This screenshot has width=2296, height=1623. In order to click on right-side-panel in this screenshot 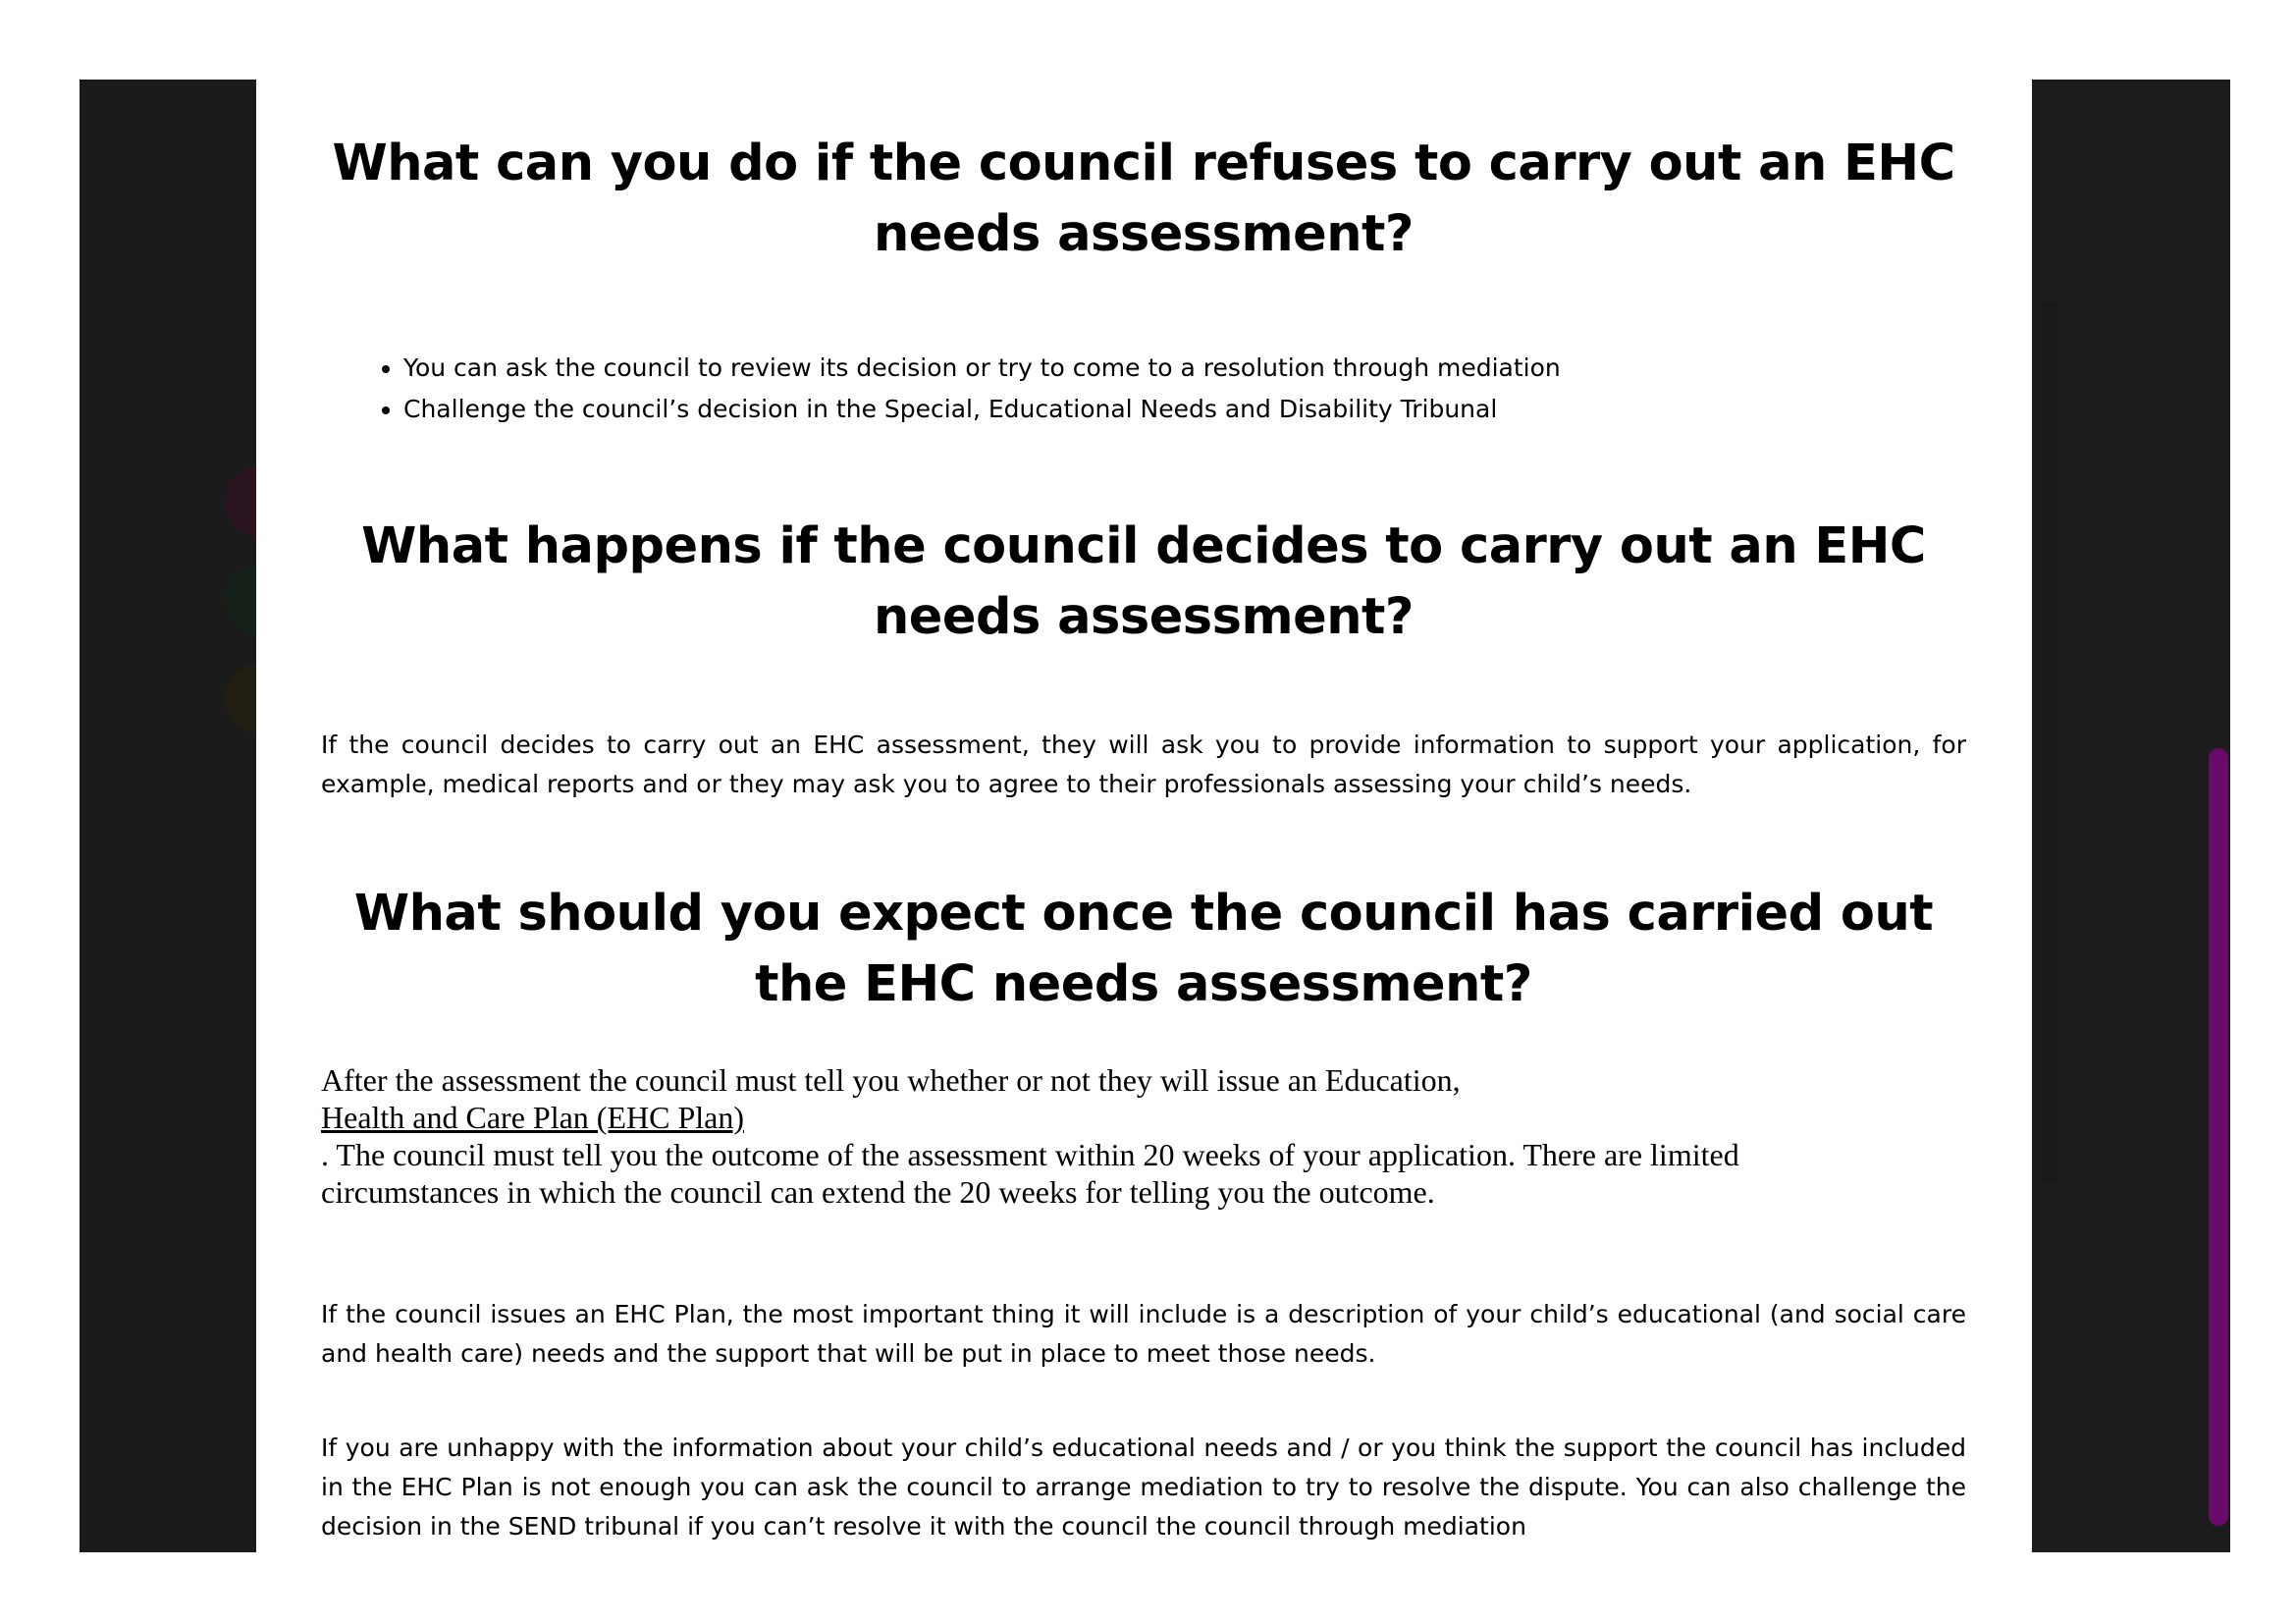, I will do `click(2131, 816)`.